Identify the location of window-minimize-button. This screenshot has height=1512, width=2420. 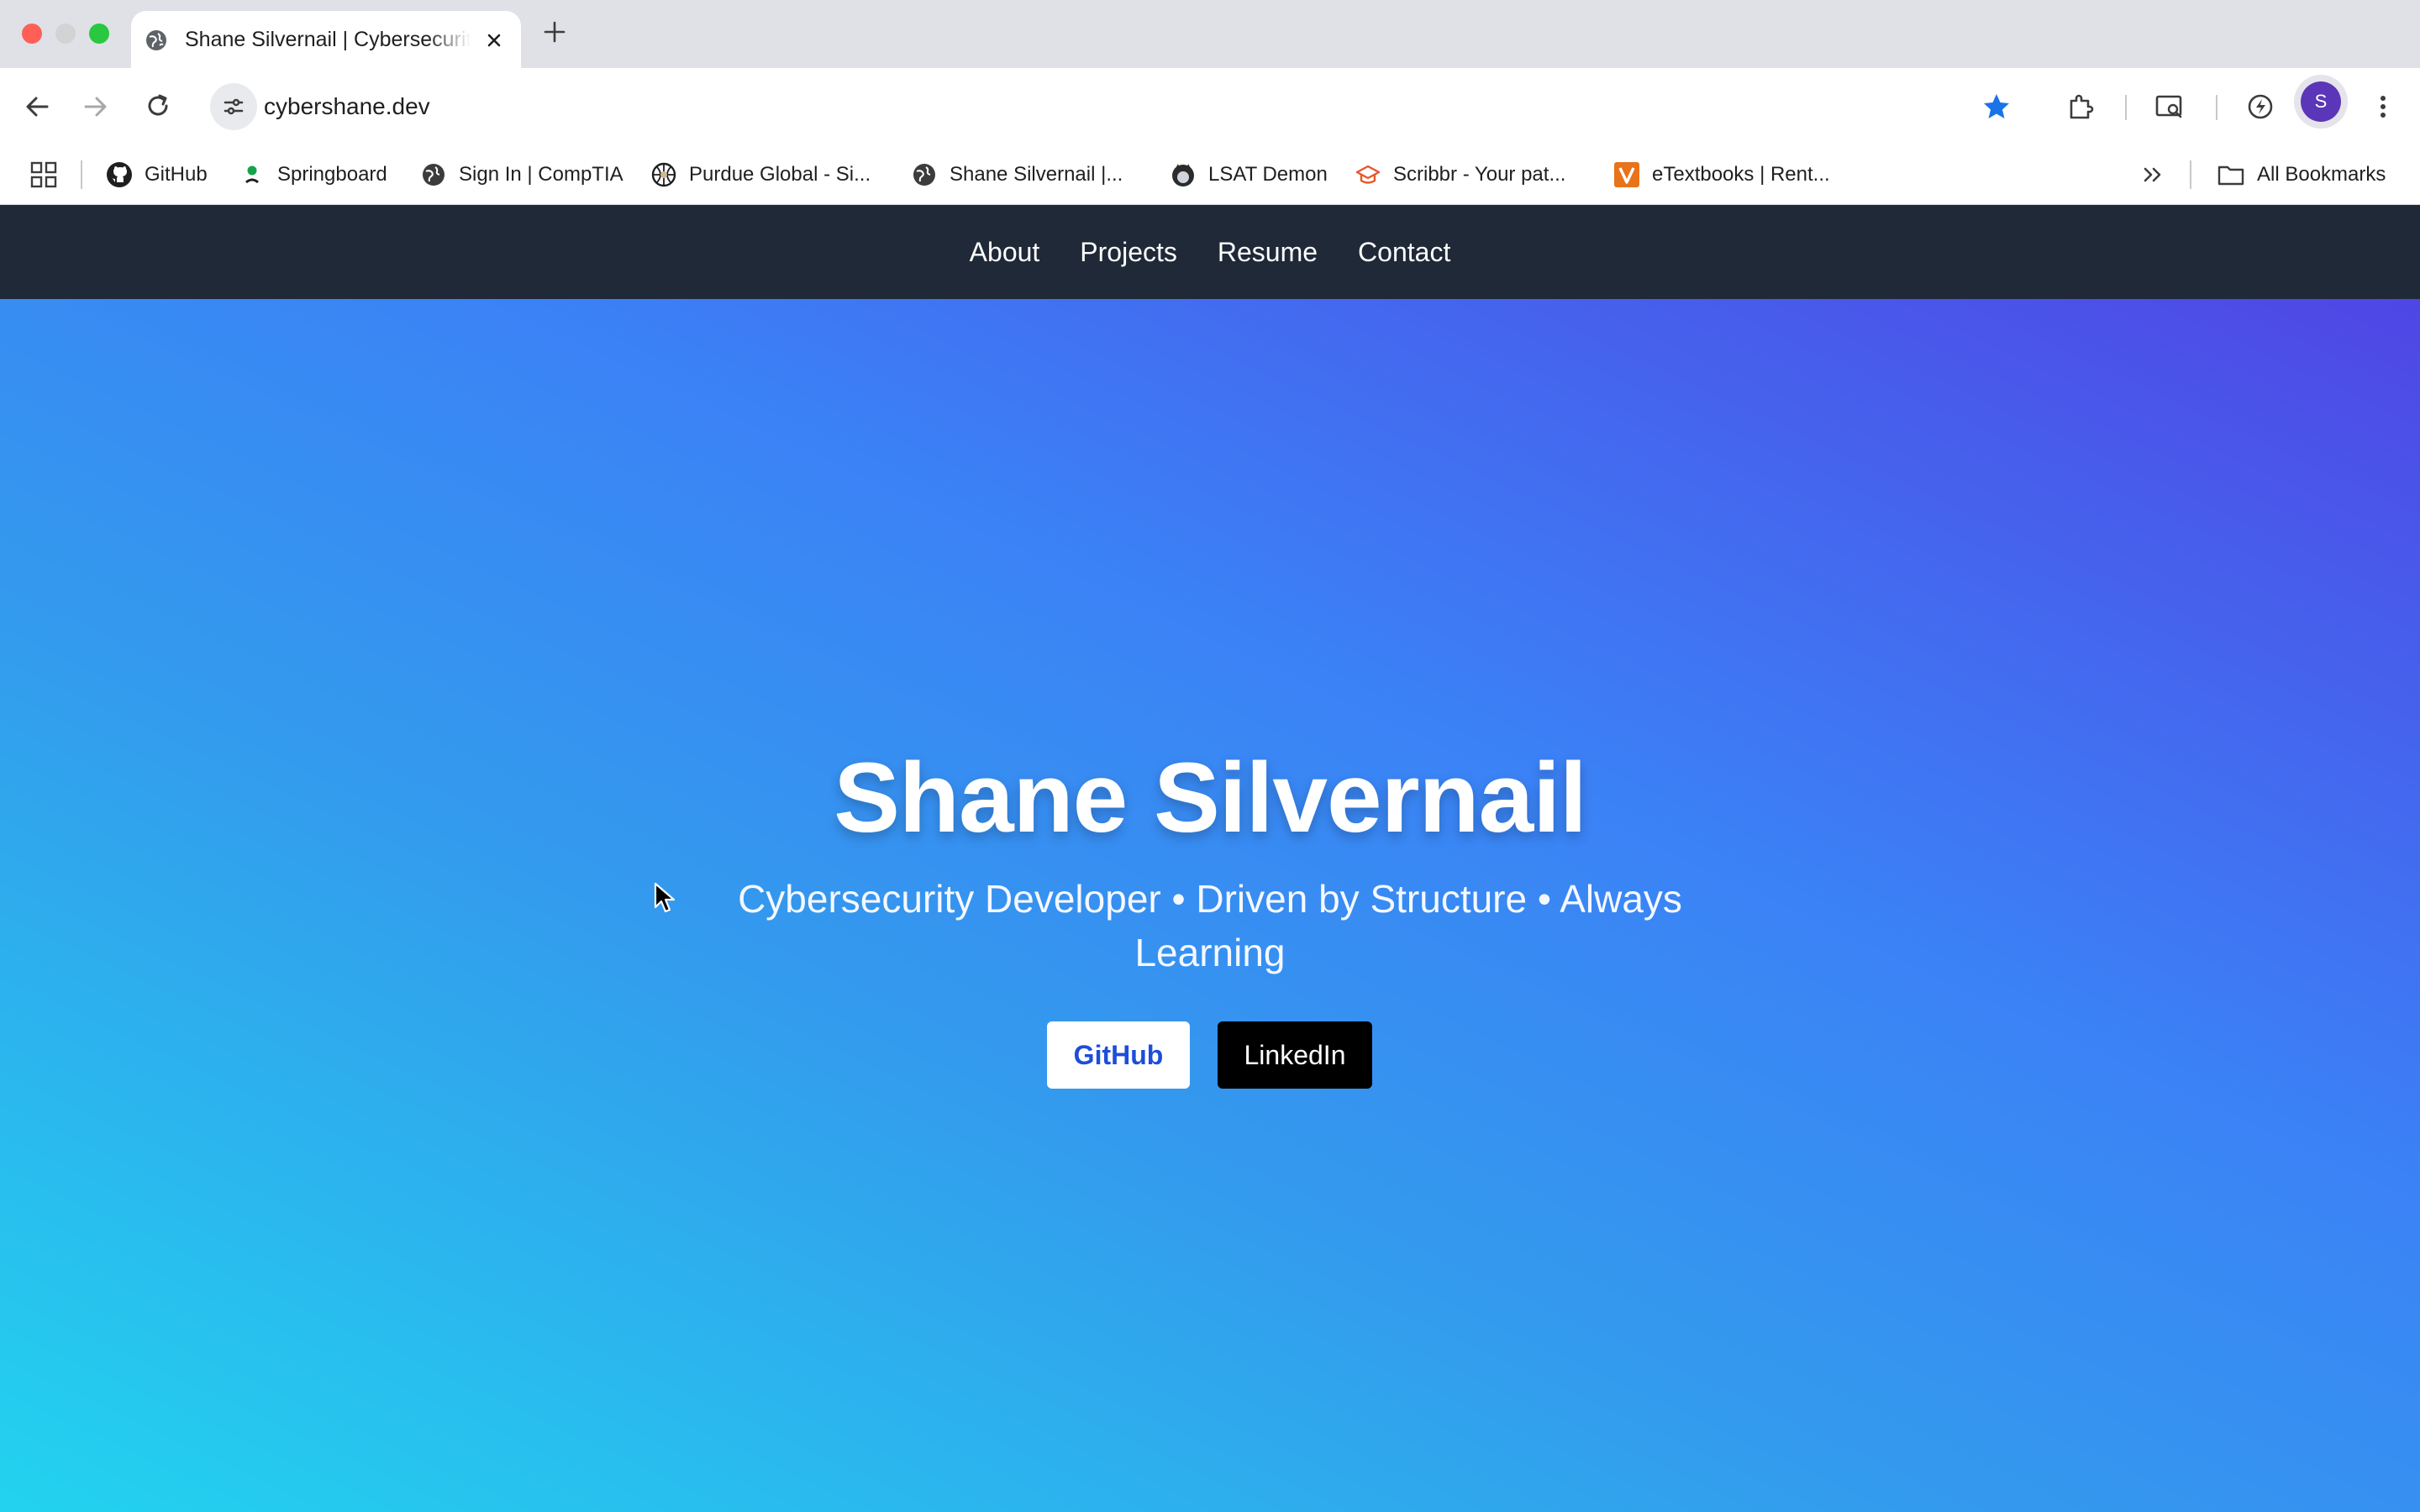
(65, 34).